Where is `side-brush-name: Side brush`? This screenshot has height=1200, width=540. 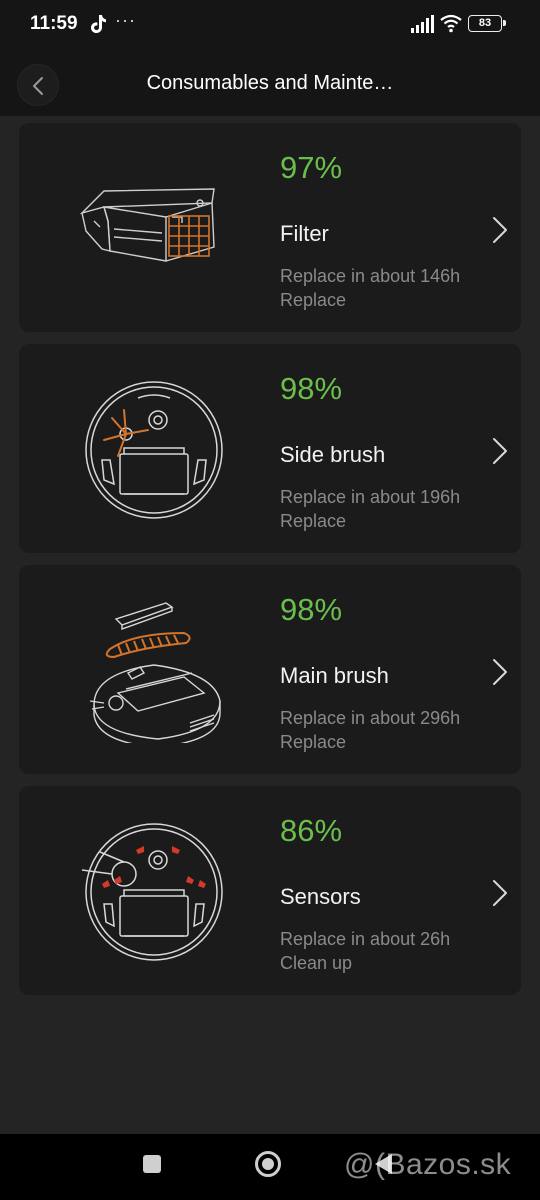 side-brush-name: Side brush is located at coordinates (333, 454).